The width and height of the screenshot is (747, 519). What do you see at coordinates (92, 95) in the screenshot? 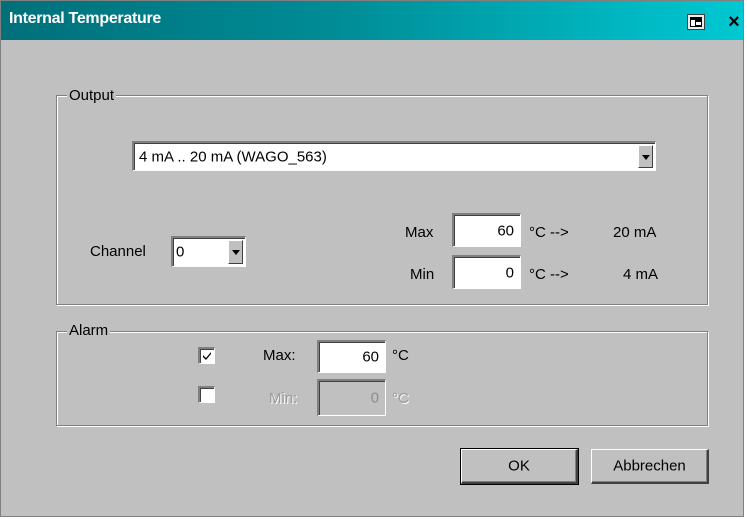
I see `output-legend: Output` at bounding box center [92, 95].